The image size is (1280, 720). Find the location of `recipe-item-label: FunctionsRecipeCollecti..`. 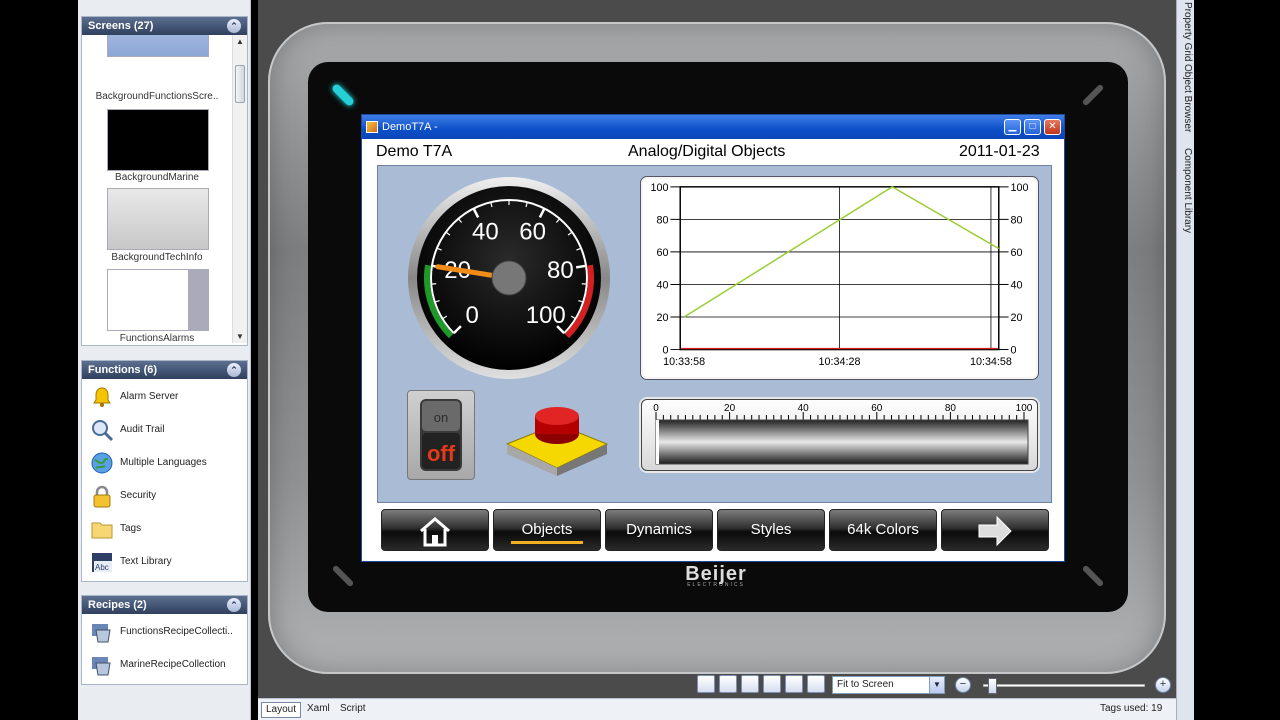

recipe-item-label: FunctionsRecipeCollecti.. is located at coordinates (176, 631).